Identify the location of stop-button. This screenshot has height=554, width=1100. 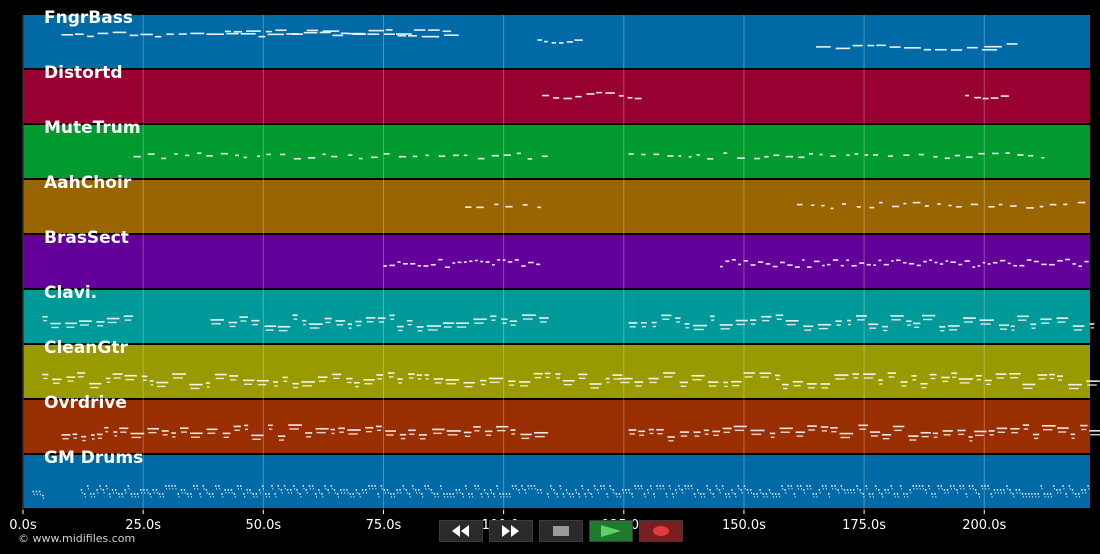
(561, 531).